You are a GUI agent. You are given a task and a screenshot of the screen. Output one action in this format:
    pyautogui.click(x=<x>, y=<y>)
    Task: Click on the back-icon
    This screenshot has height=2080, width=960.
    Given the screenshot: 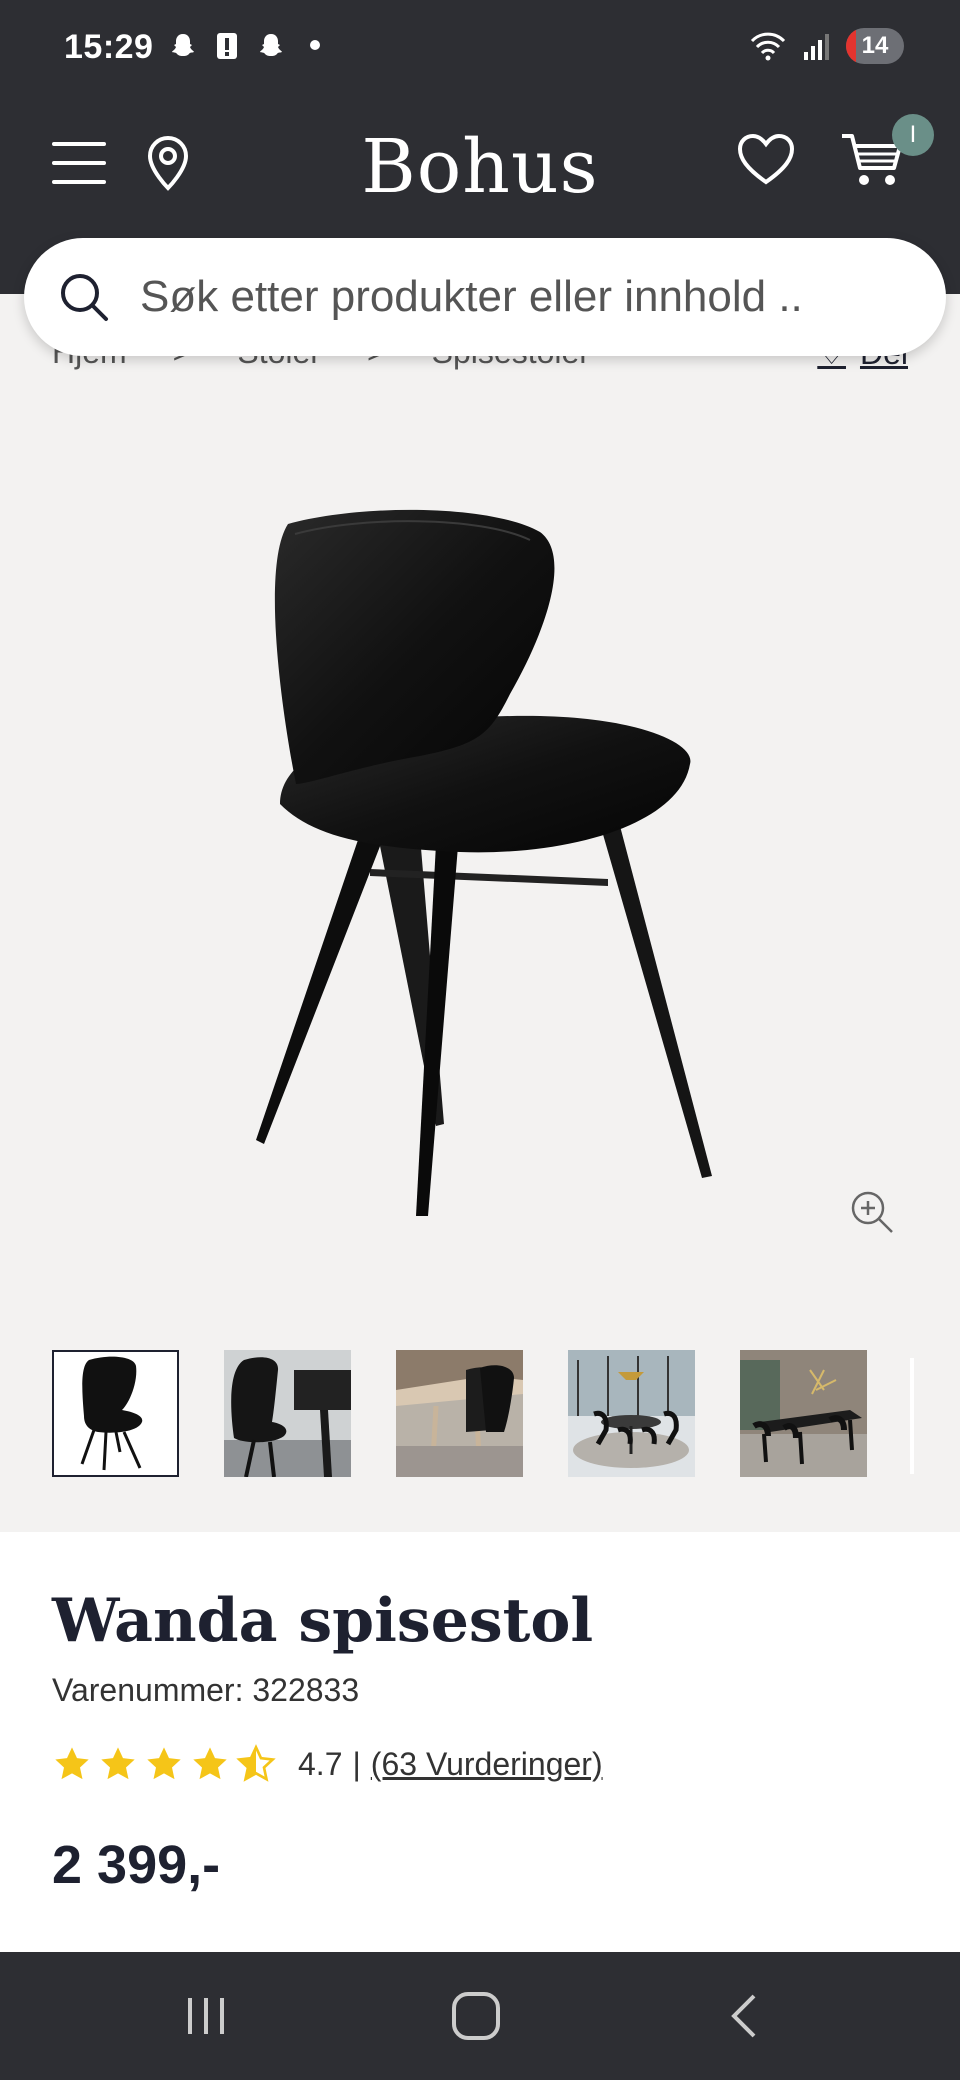 What is the action you would take?
    pyautogui.click(x=746, y=2016)
    